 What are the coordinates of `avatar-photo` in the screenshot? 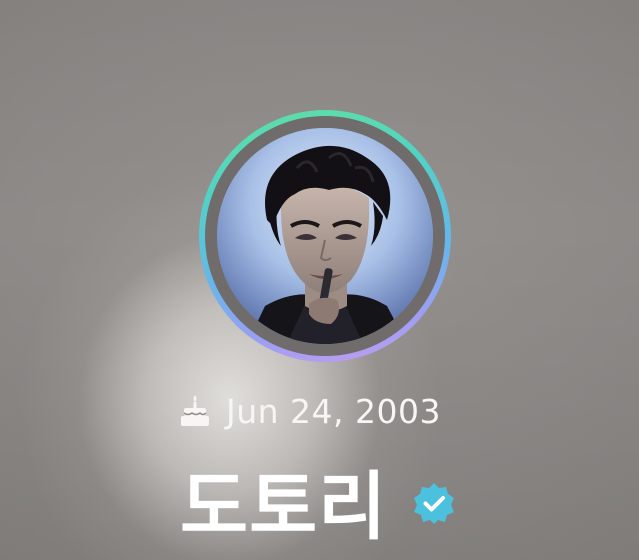 It's located at (325, 236).